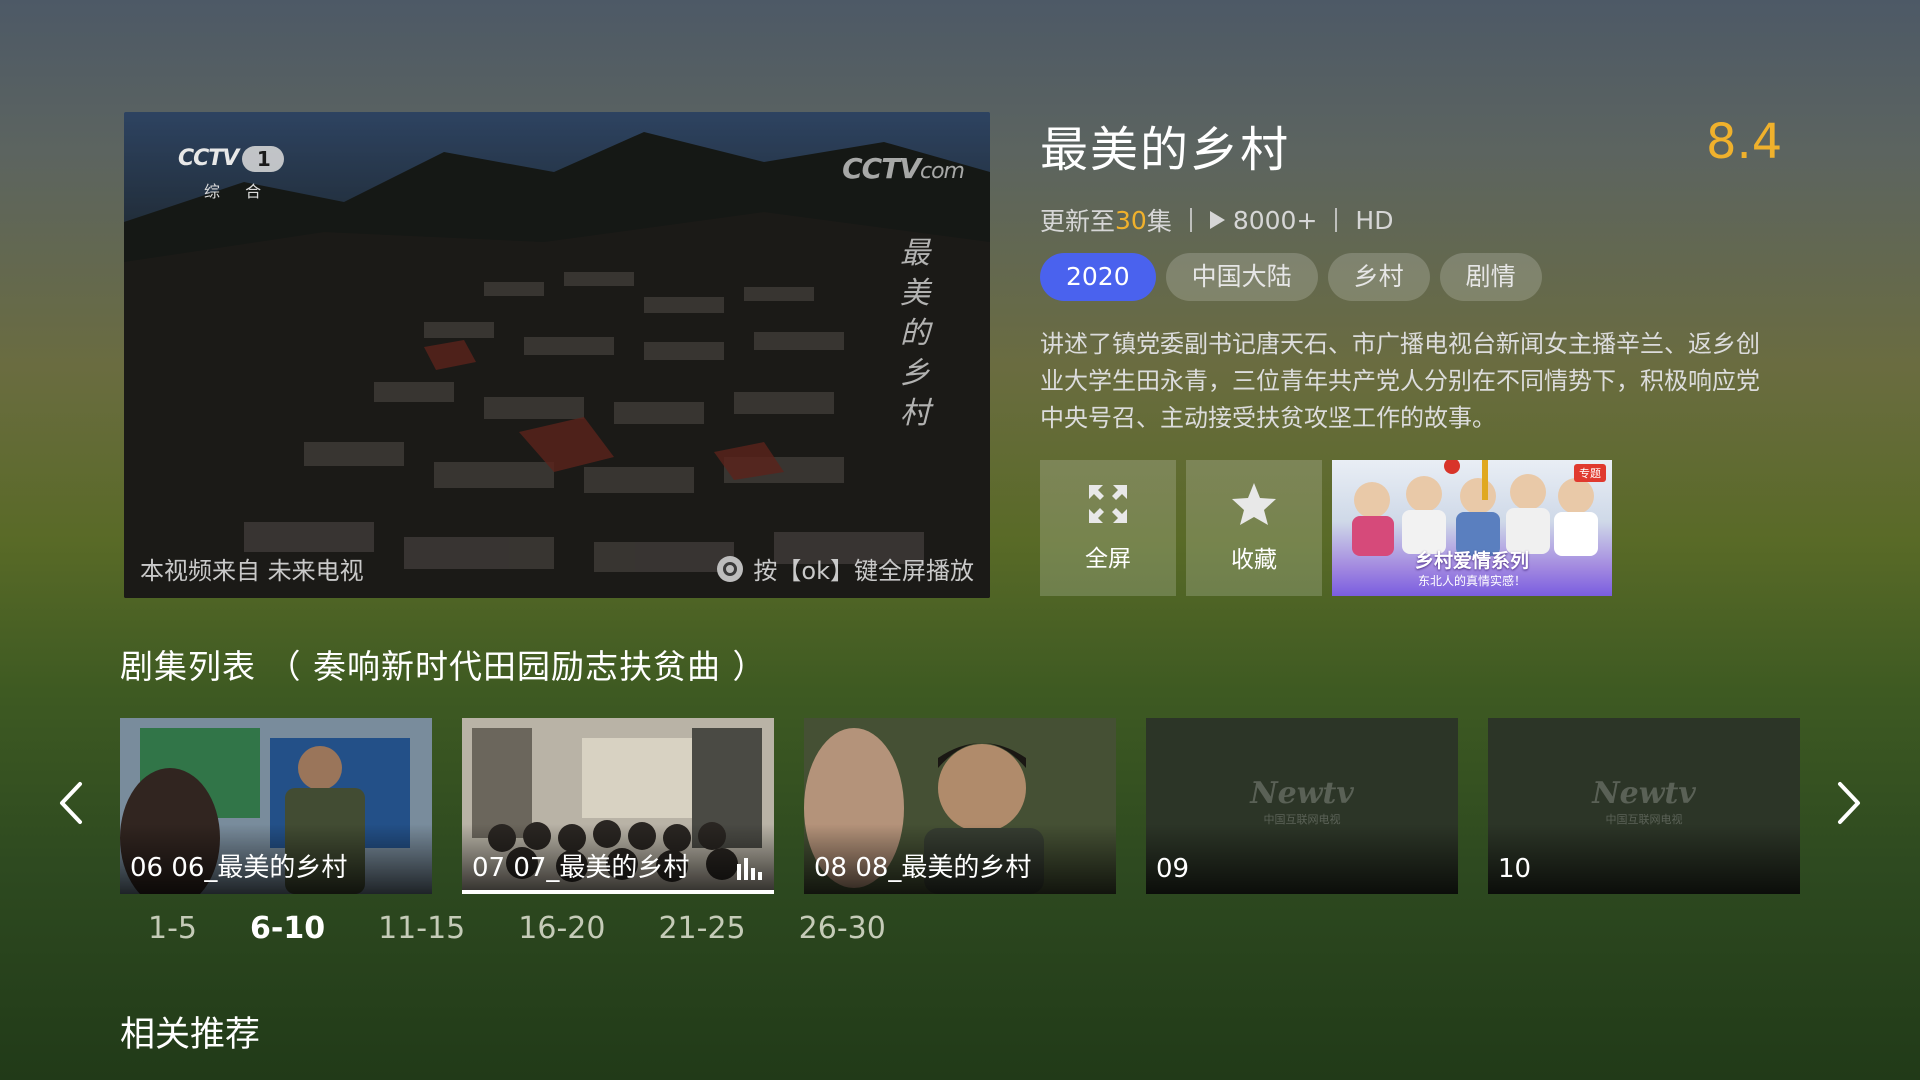 The height and width of the screenshot is (1080, 1920). I want to click on promo-title: 乡村爱情系列, so click(1471, 561).